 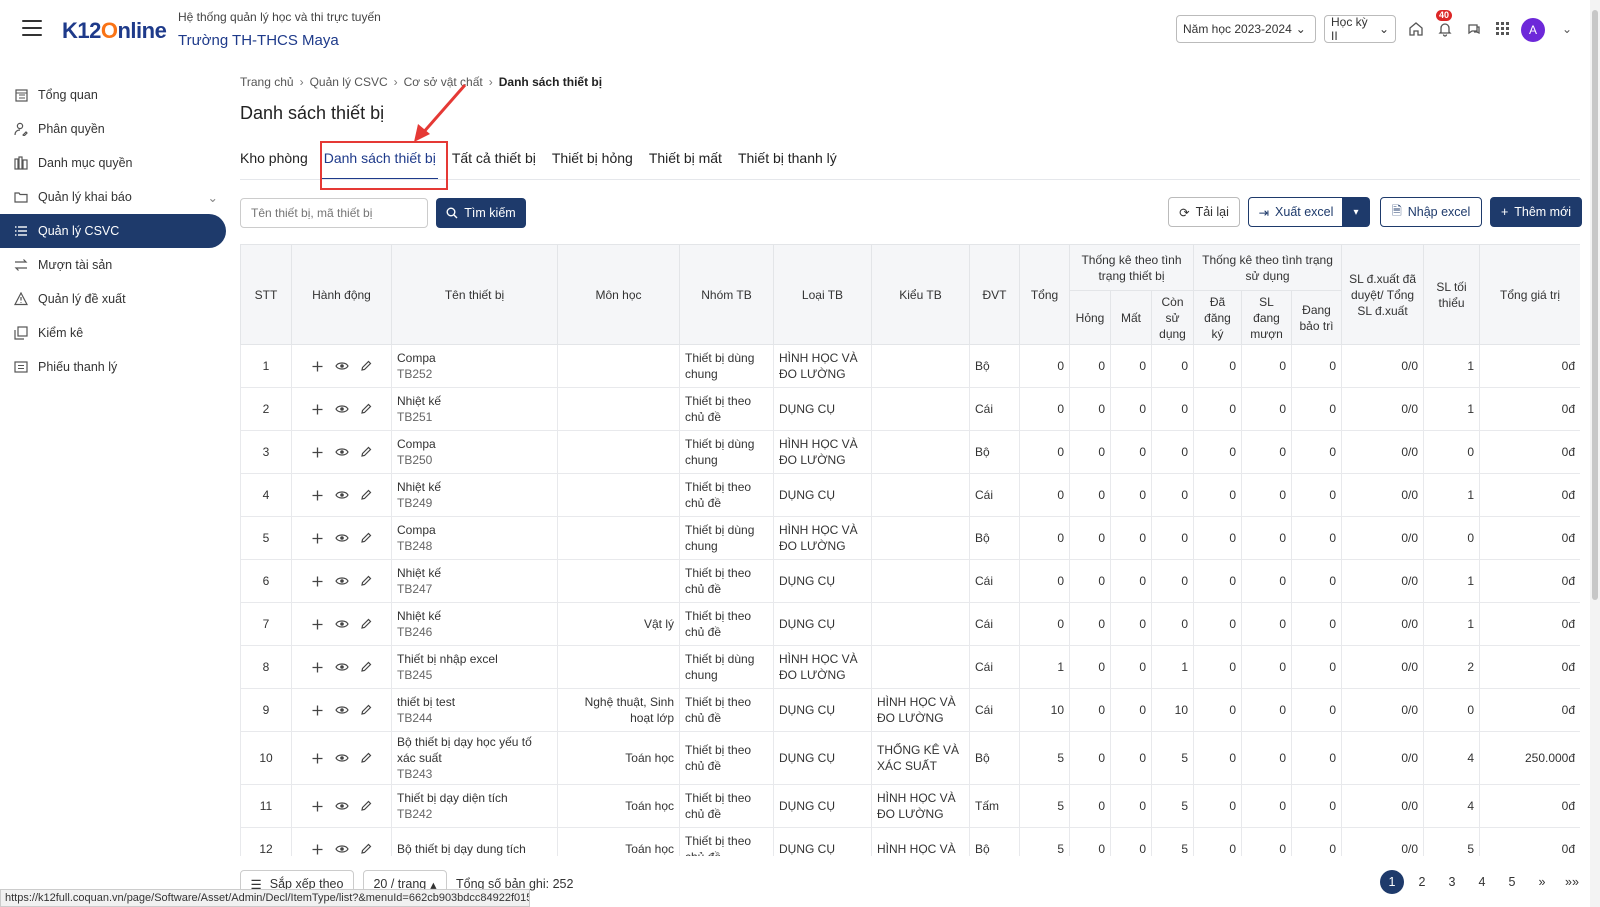 What do you see at coordinates (1360, 29) in the screenshot?
I see `term-select: Học kỳ II ⌄` at bounding box center [1360, 29].